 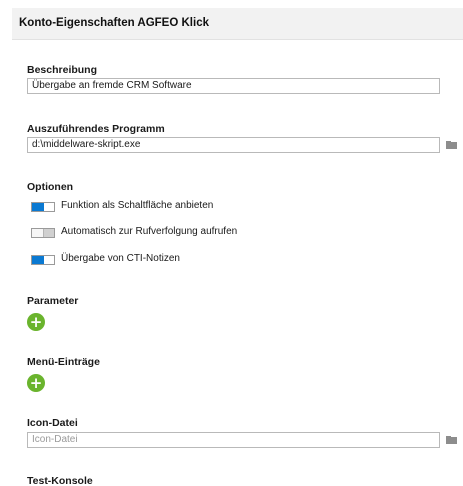 I want to click on program-path-field: d:\middelware-skript.exe, so click(x=233, y=145).